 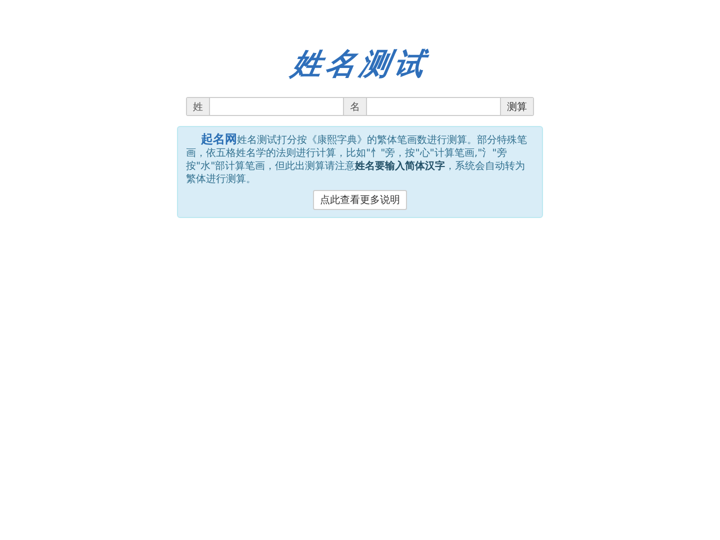 I want to click on calculate-button: 测算, so click(x=516, y=106).